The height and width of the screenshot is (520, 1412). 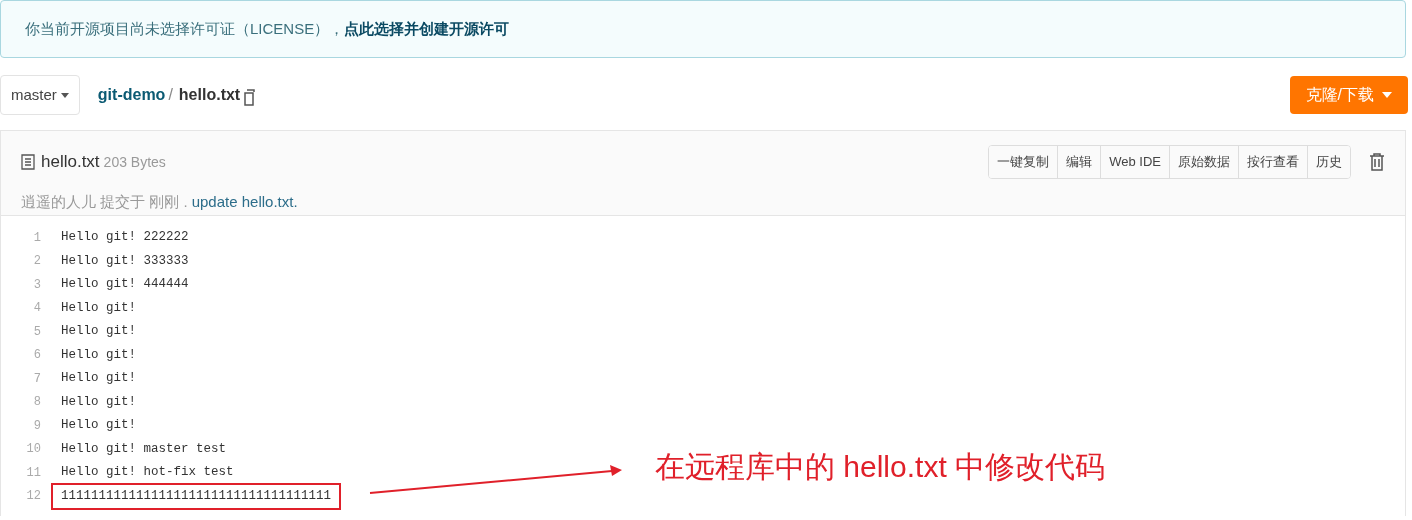 I want to click on code-line: Hello git! master test, so click(x=144, y=449).